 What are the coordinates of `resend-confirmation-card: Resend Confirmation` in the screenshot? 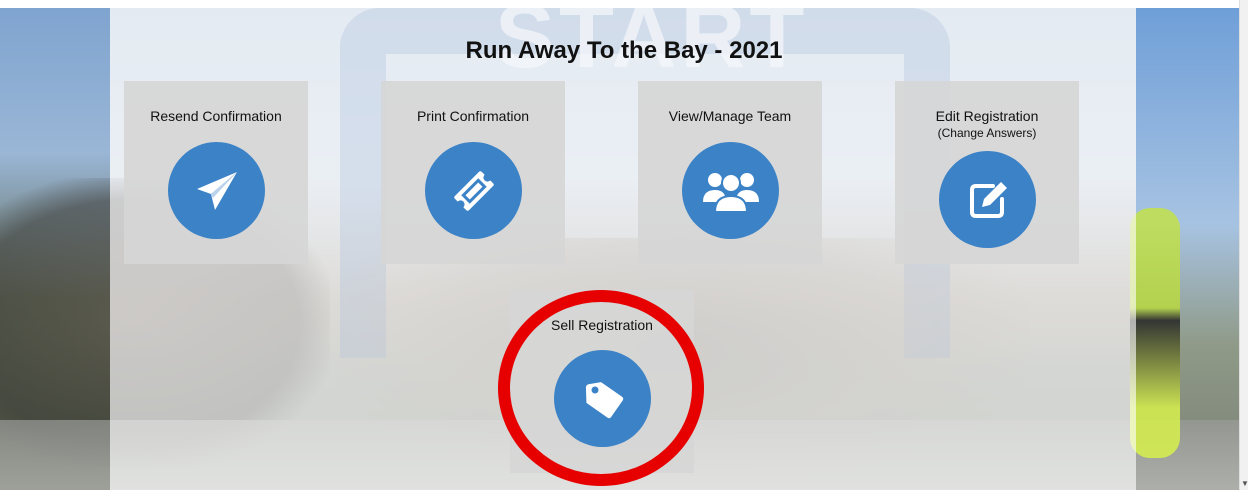 It's located at (216, 172).